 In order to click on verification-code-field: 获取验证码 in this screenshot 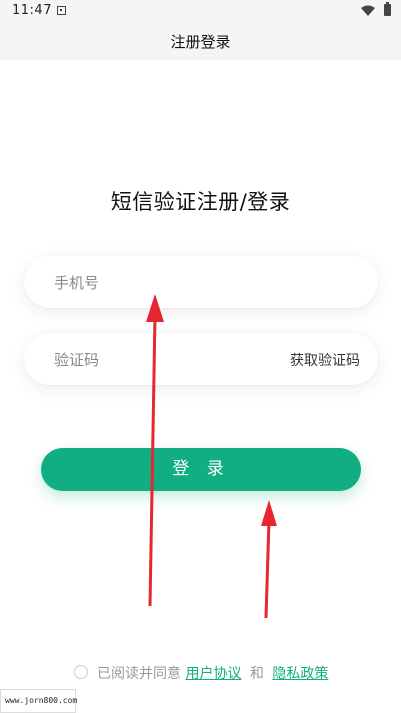, I will do `click(201, 360)`.